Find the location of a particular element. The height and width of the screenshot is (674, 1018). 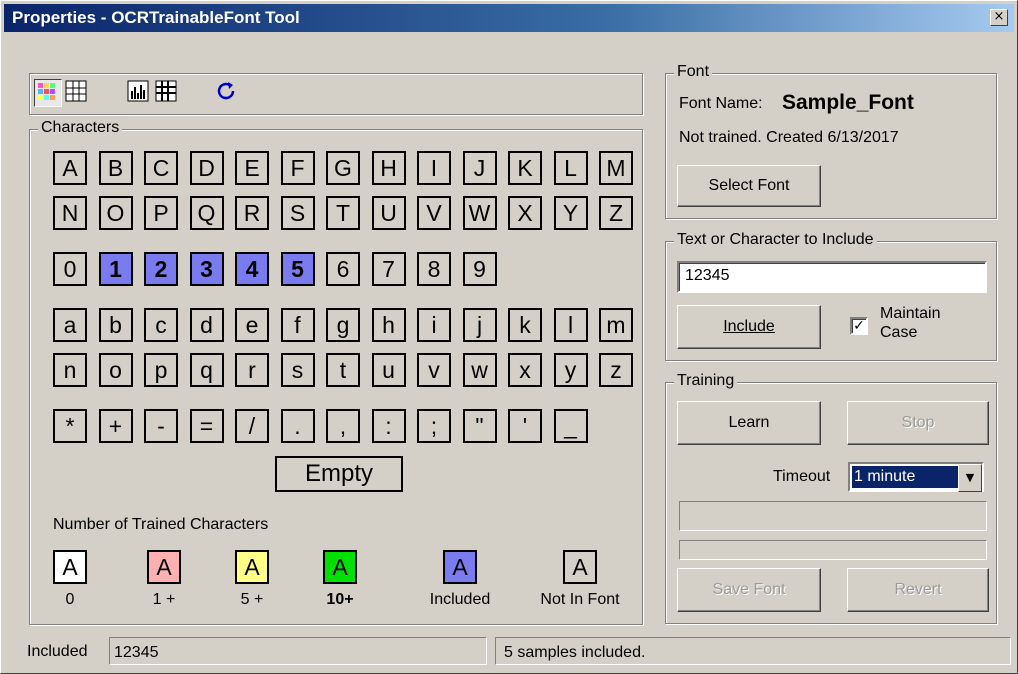

char-digits-8: 8 is located at coordinates (434, 269).